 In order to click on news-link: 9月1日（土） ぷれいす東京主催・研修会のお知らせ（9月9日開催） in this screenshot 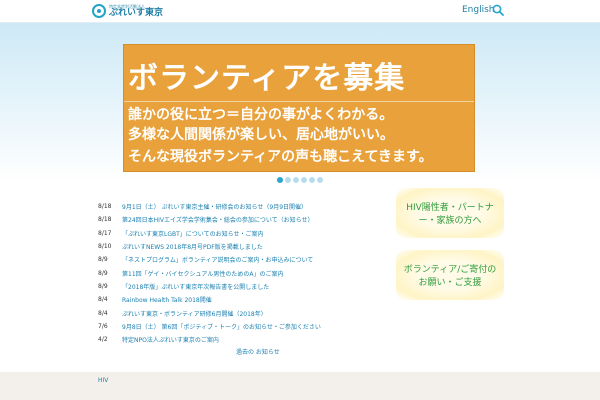, I will do `click(214, 206)`.